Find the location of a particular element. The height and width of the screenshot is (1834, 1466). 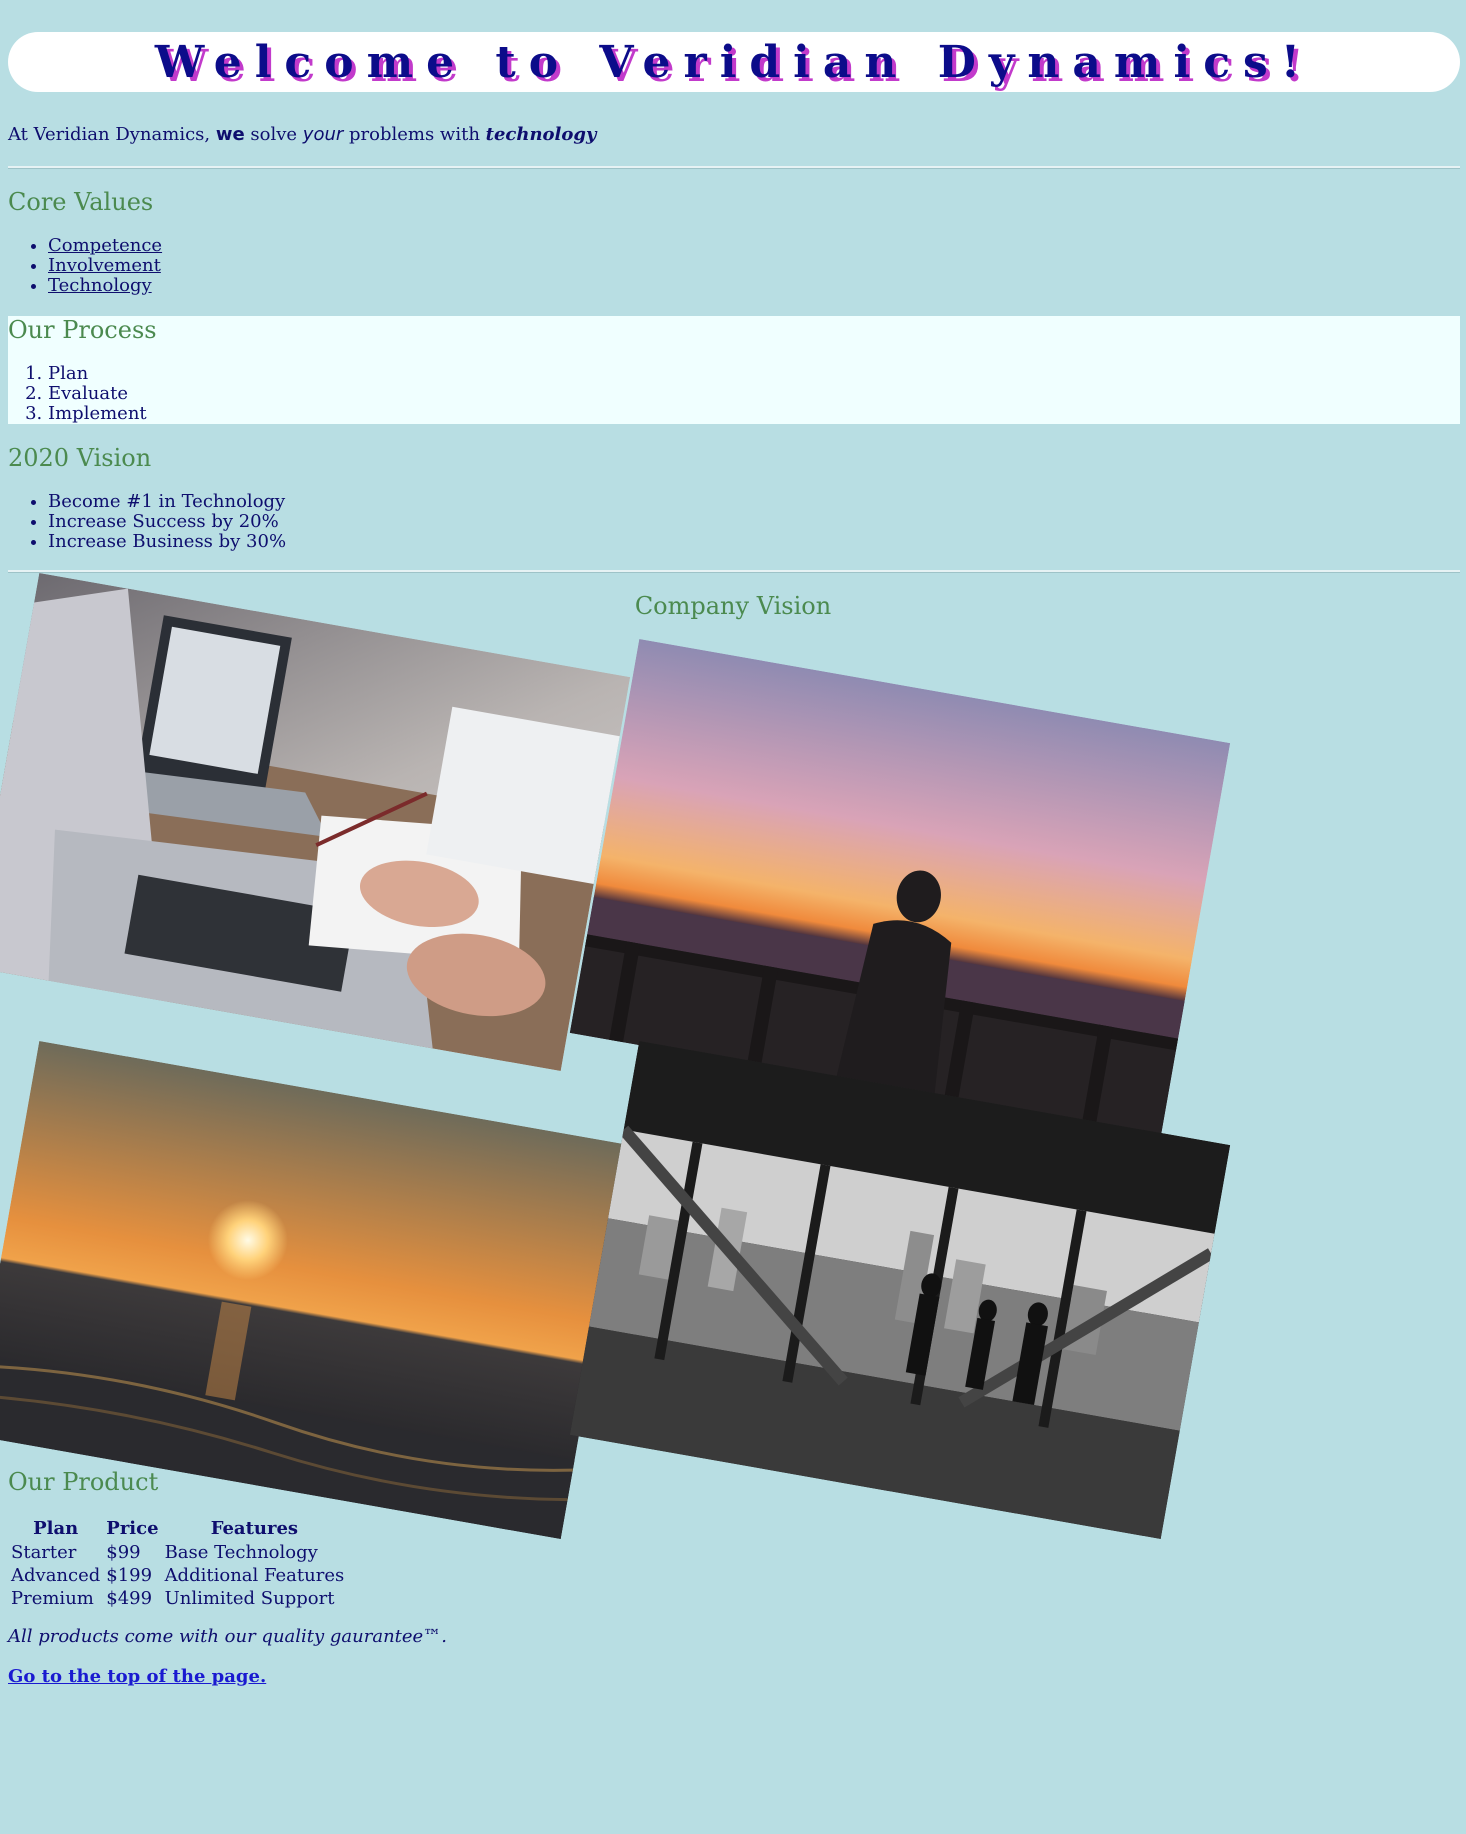

divider-middle is located at coordinates (734, 571).